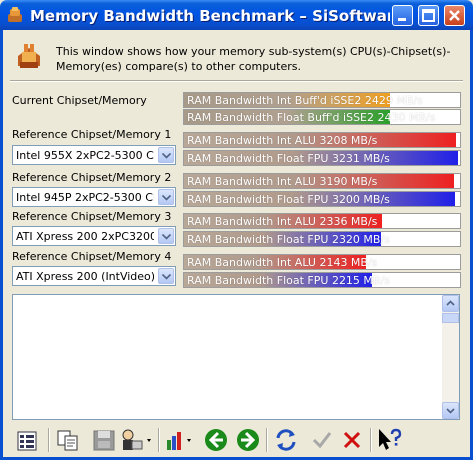 This screenshot has width=473, height=460. I want to click on close-icon, so click(454, 15).